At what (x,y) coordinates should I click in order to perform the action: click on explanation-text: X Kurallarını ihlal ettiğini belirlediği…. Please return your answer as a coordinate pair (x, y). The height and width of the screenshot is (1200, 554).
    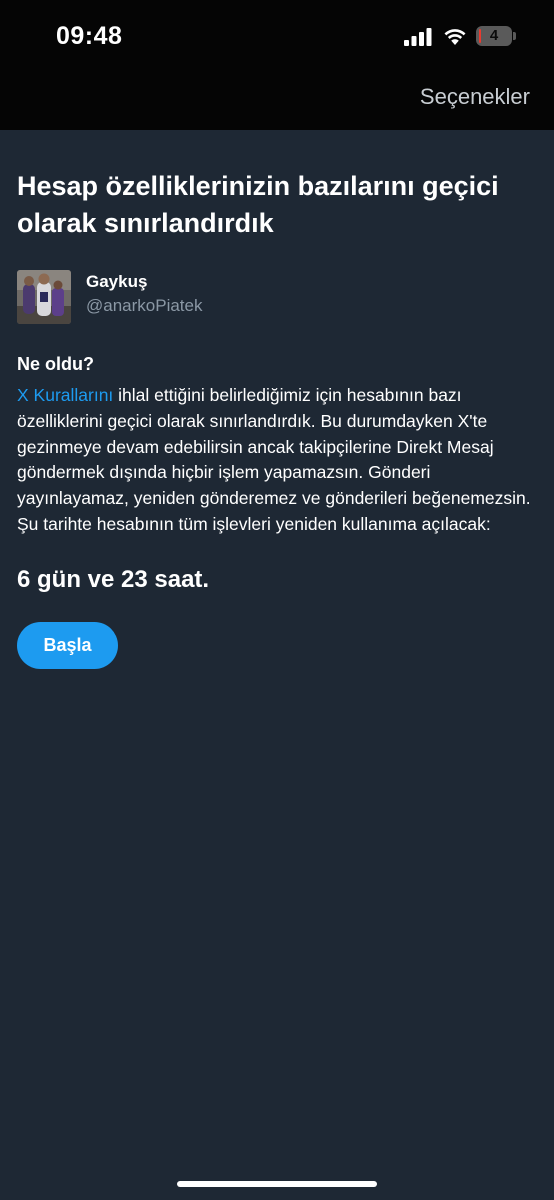
    Looking at the image, I should click on (277, 460).